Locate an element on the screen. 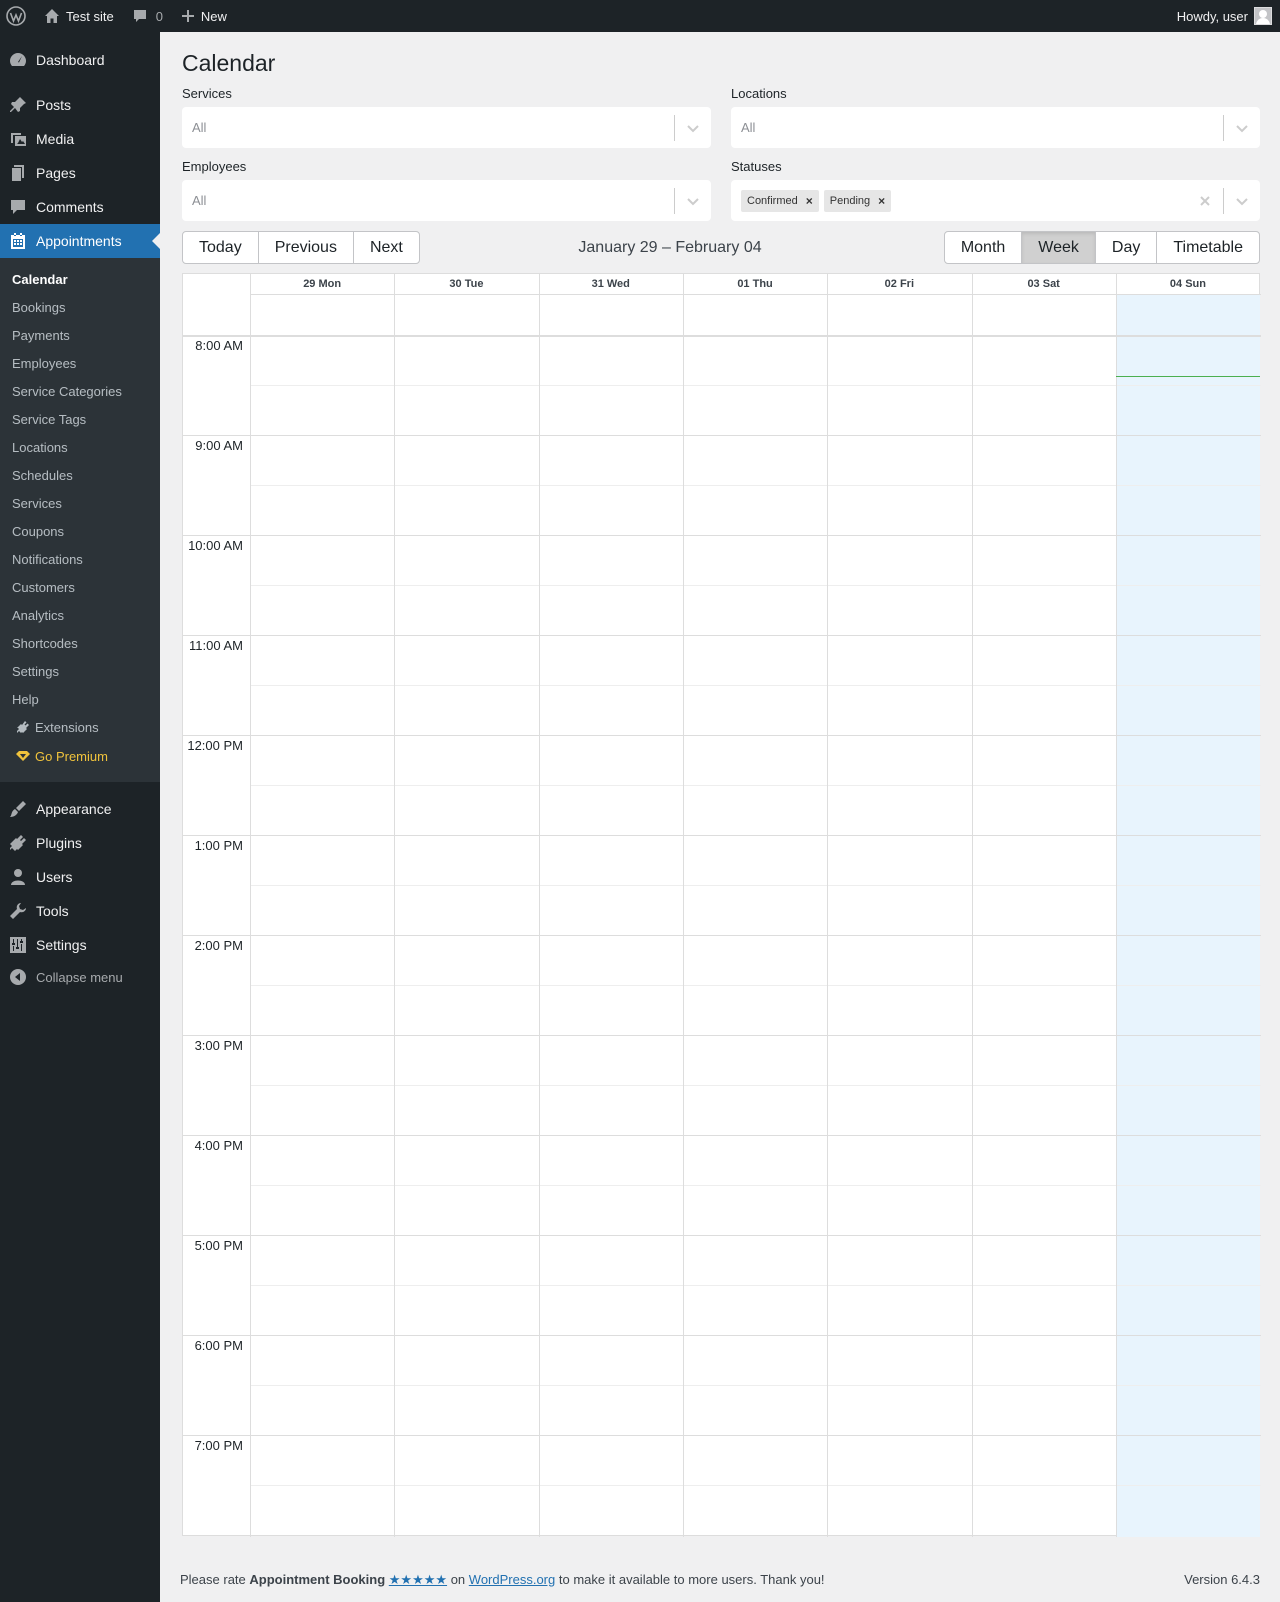 The width and height of the screenshot is (1280, 1602). sidebar-item-dashboard: Dashboard is located at coordinates (80, 60).